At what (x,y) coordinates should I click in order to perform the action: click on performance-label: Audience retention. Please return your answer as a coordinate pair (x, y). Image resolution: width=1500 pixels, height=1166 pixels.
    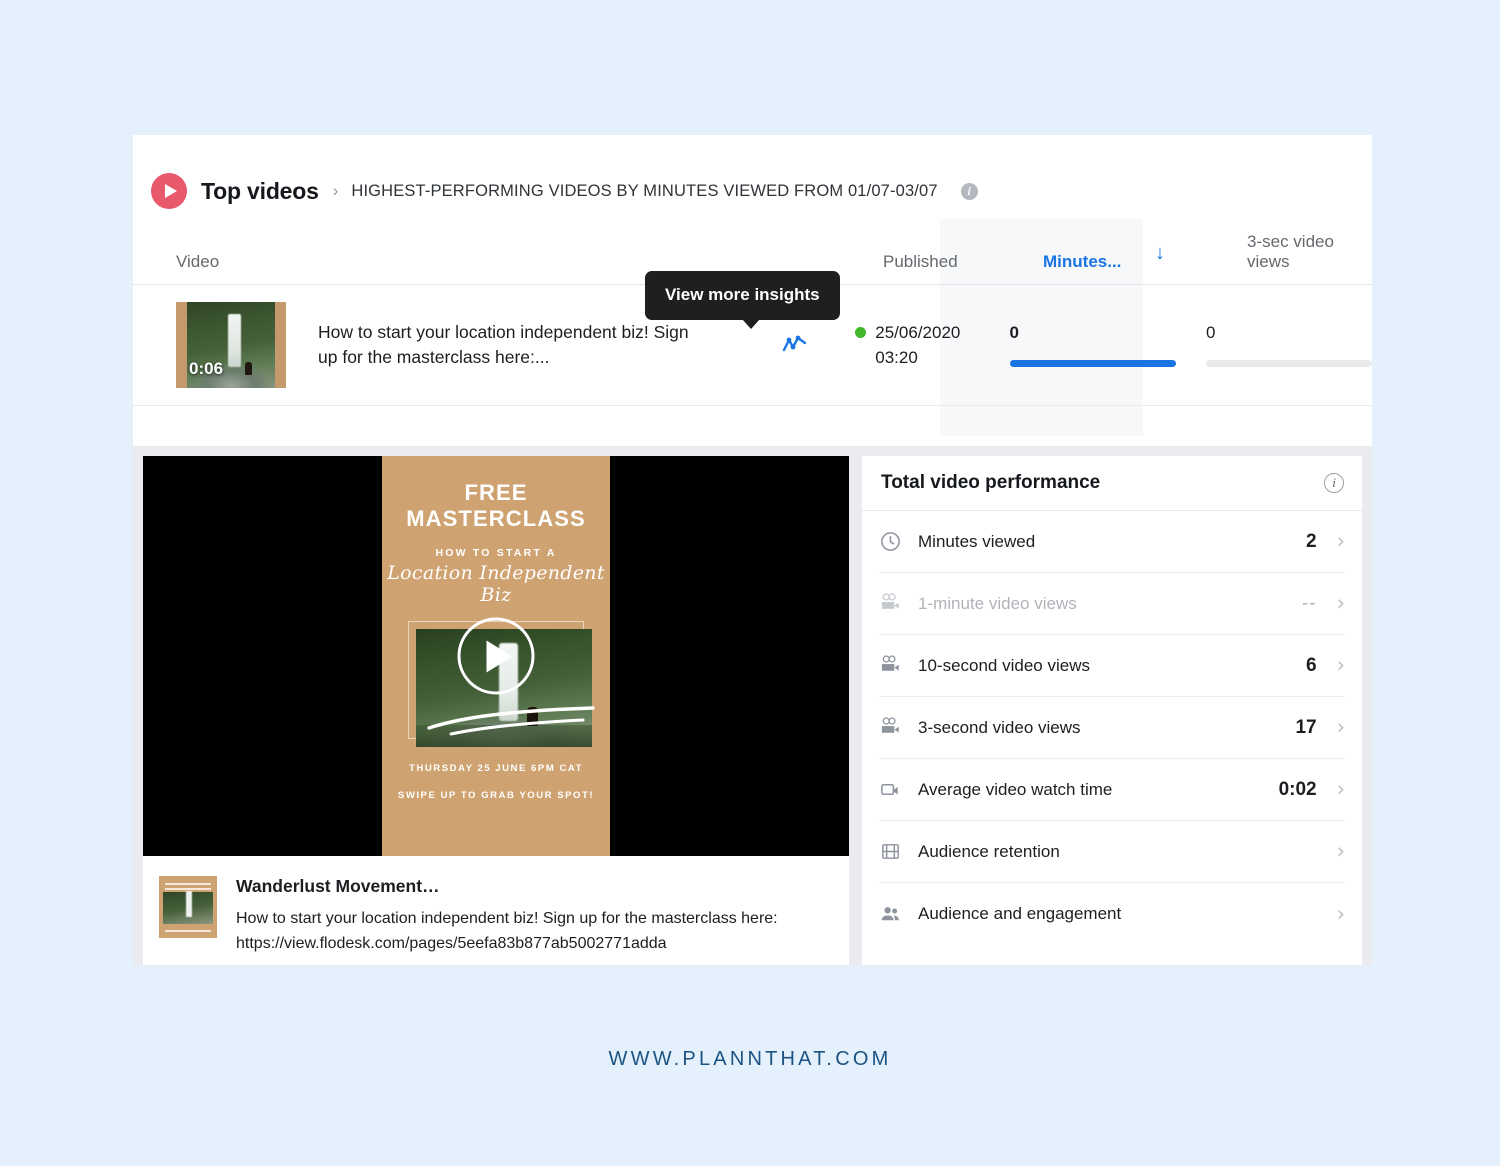
    Looking at the image, I should click on (989, 851).